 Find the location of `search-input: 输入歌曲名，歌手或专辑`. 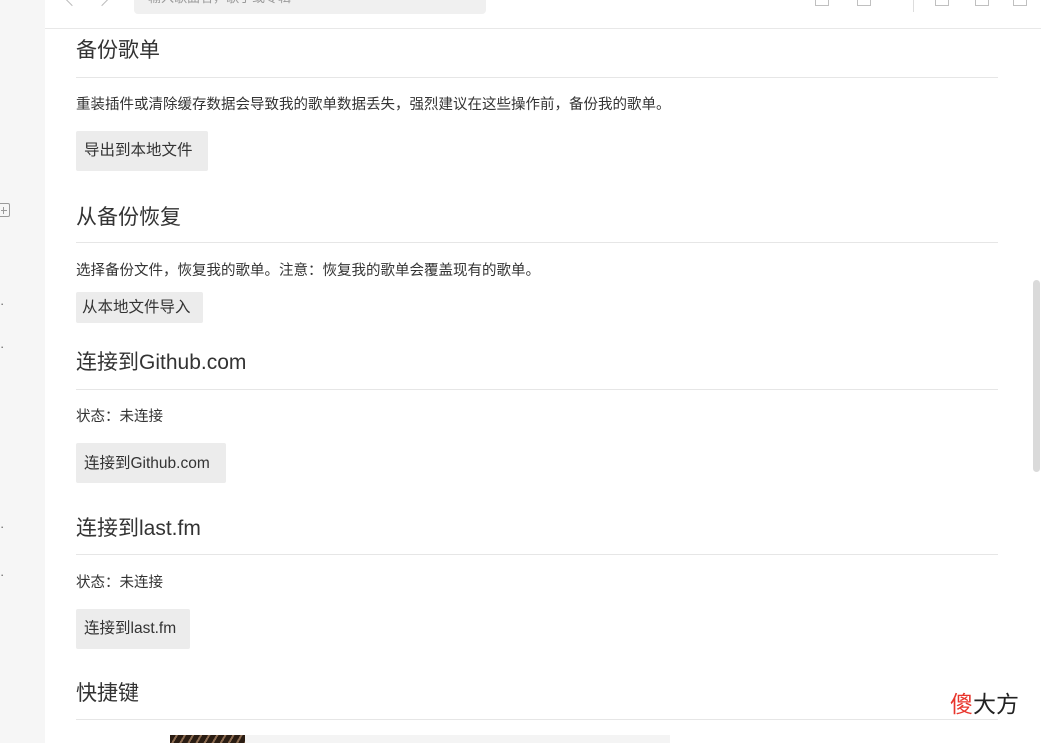

search-input: 输入歌曲名，歌手或专辑 is located at coordinates (310, 7).